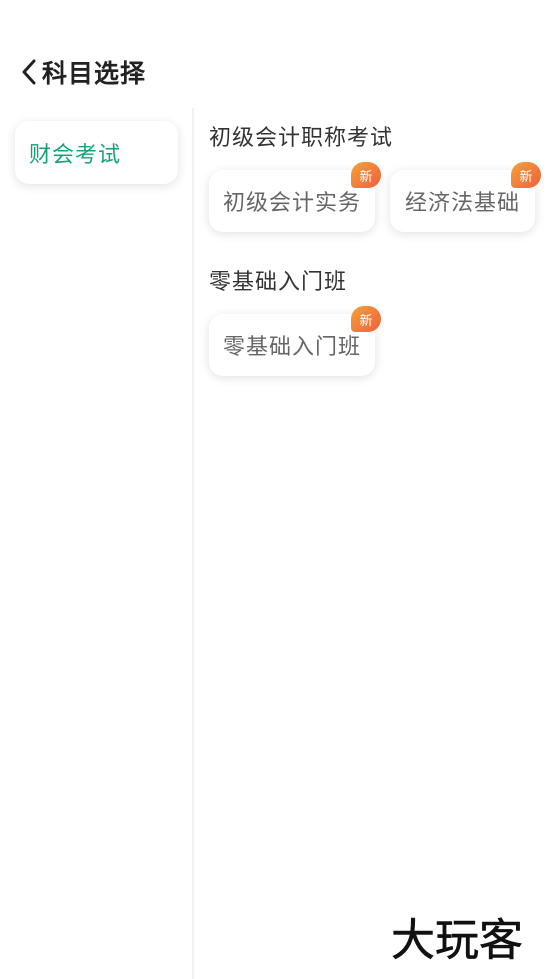 This screenshot has width=550, height=979. I want to click on subject-label: 经济法基础, so click(462, 203).